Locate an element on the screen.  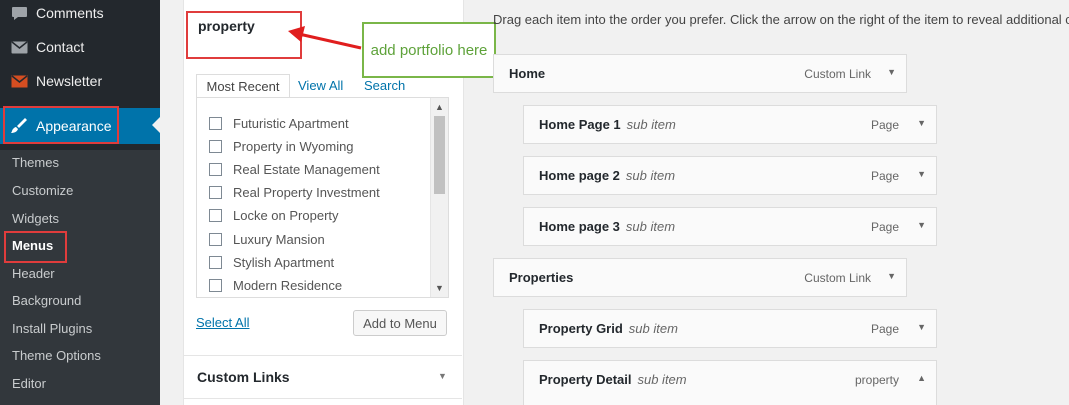
menu-item-title: Home is located at coordinates (527, 73).